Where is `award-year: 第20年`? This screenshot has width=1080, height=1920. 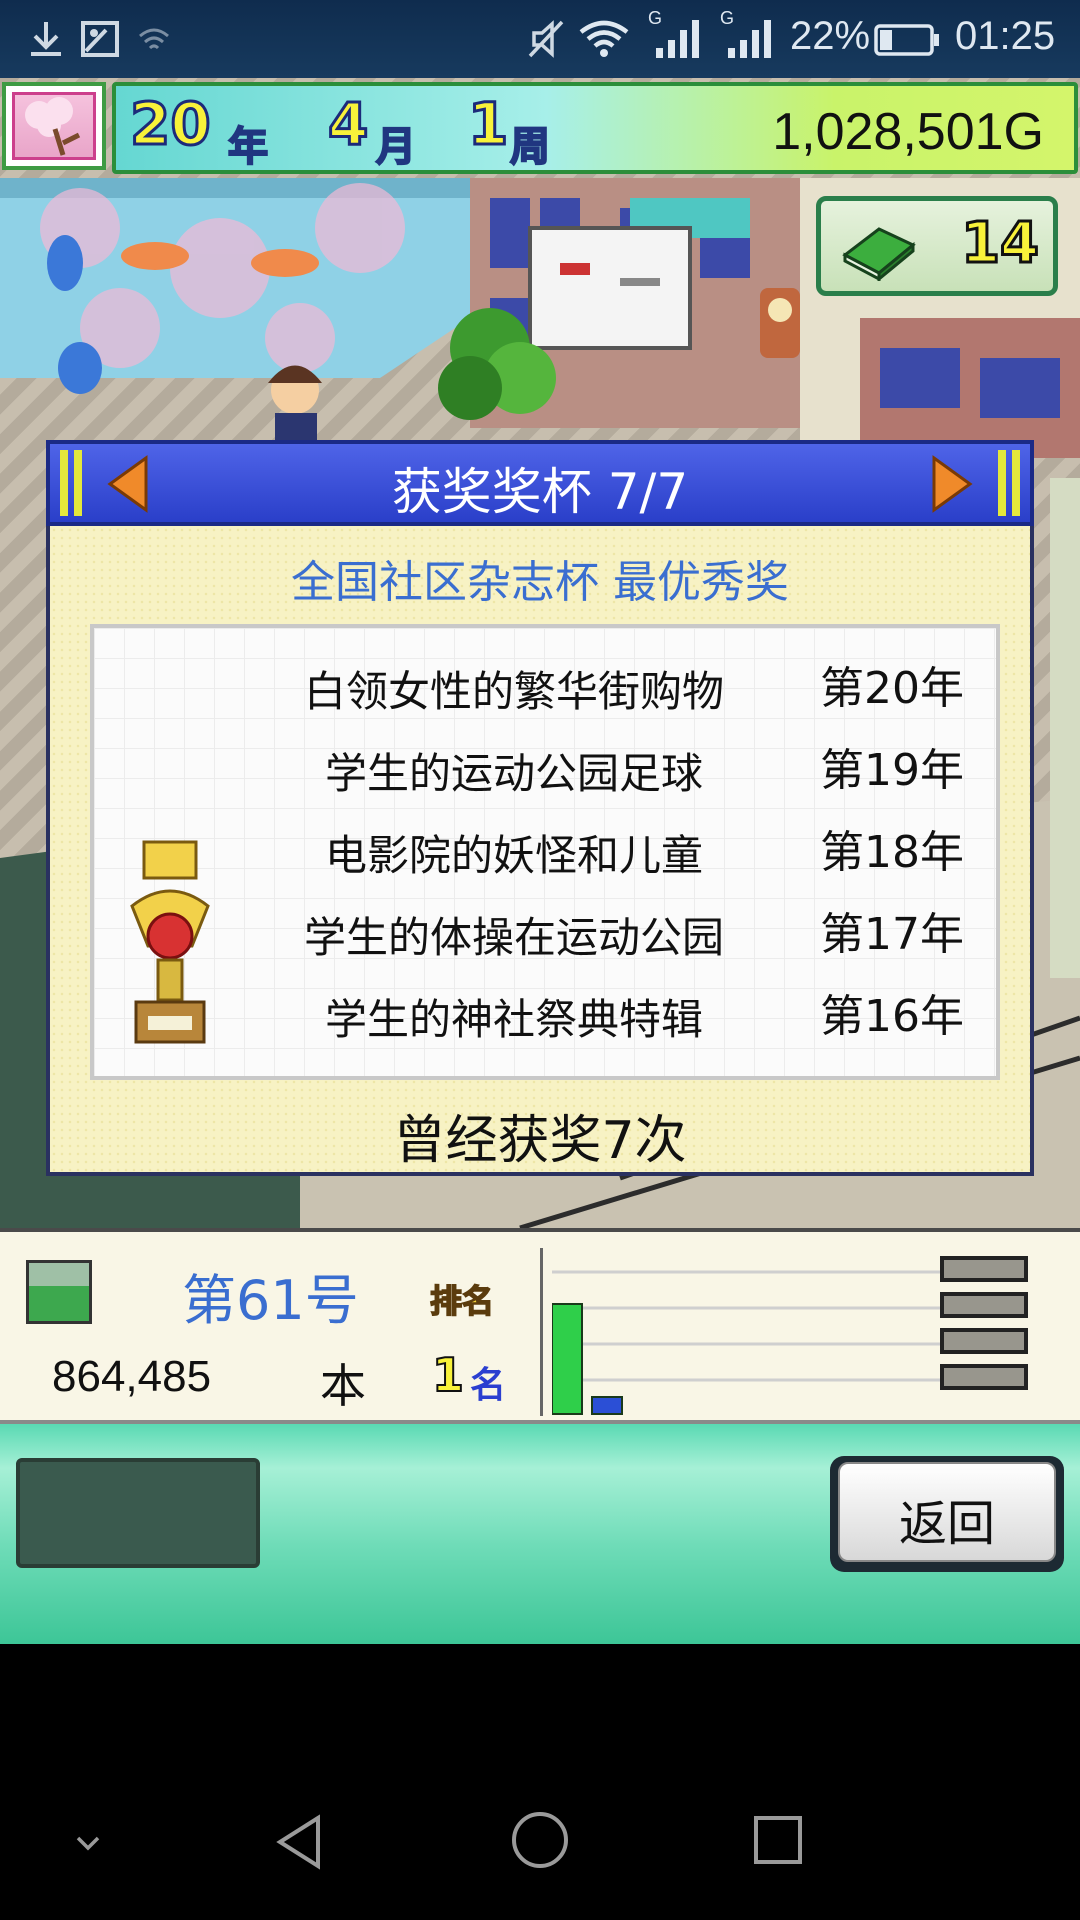 award-year: 第20年 is located at coordinates (892, 688).